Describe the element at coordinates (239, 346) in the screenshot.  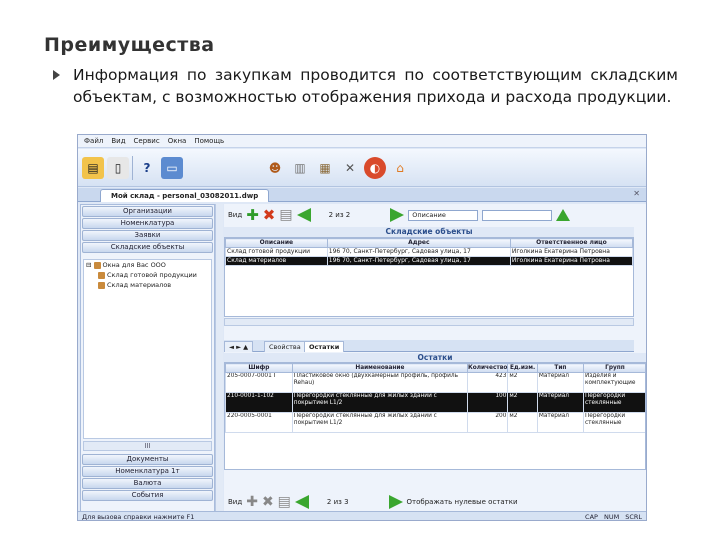
I see `tab-nav-arrows: ◄ ► ▲` at that location.